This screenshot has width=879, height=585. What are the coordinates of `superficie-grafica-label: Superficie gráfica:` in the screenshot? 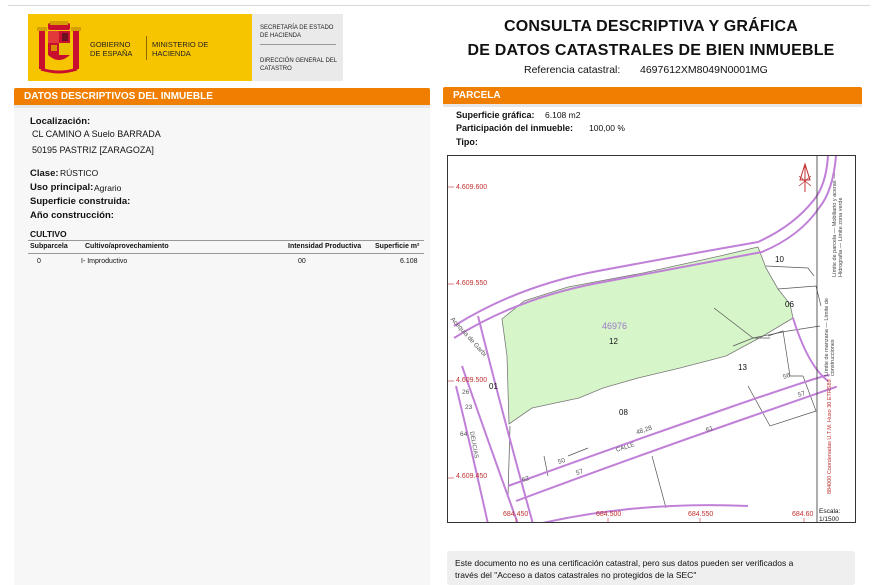 It's located at (495, 115).